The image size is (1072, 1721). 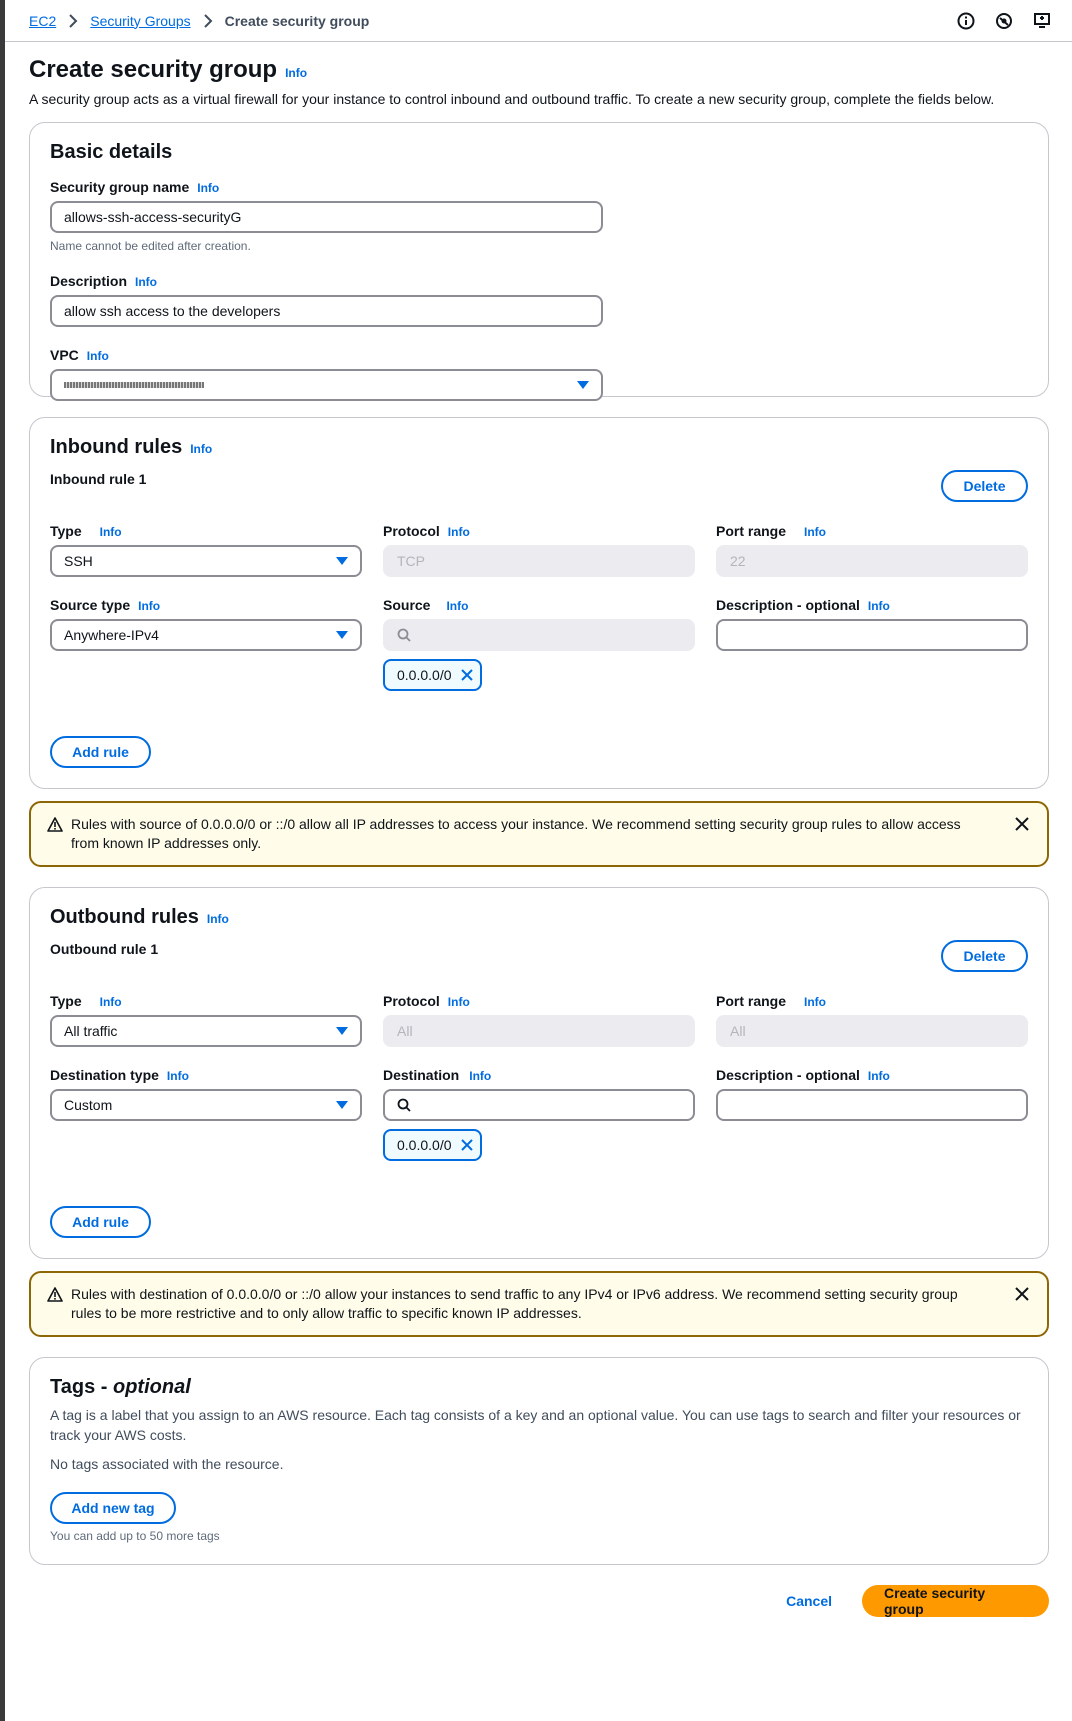 What do you see at coordinates (815, 532) in the screenshot?
I see `inbound-port-info: Info` at bounding box center [815, 532].